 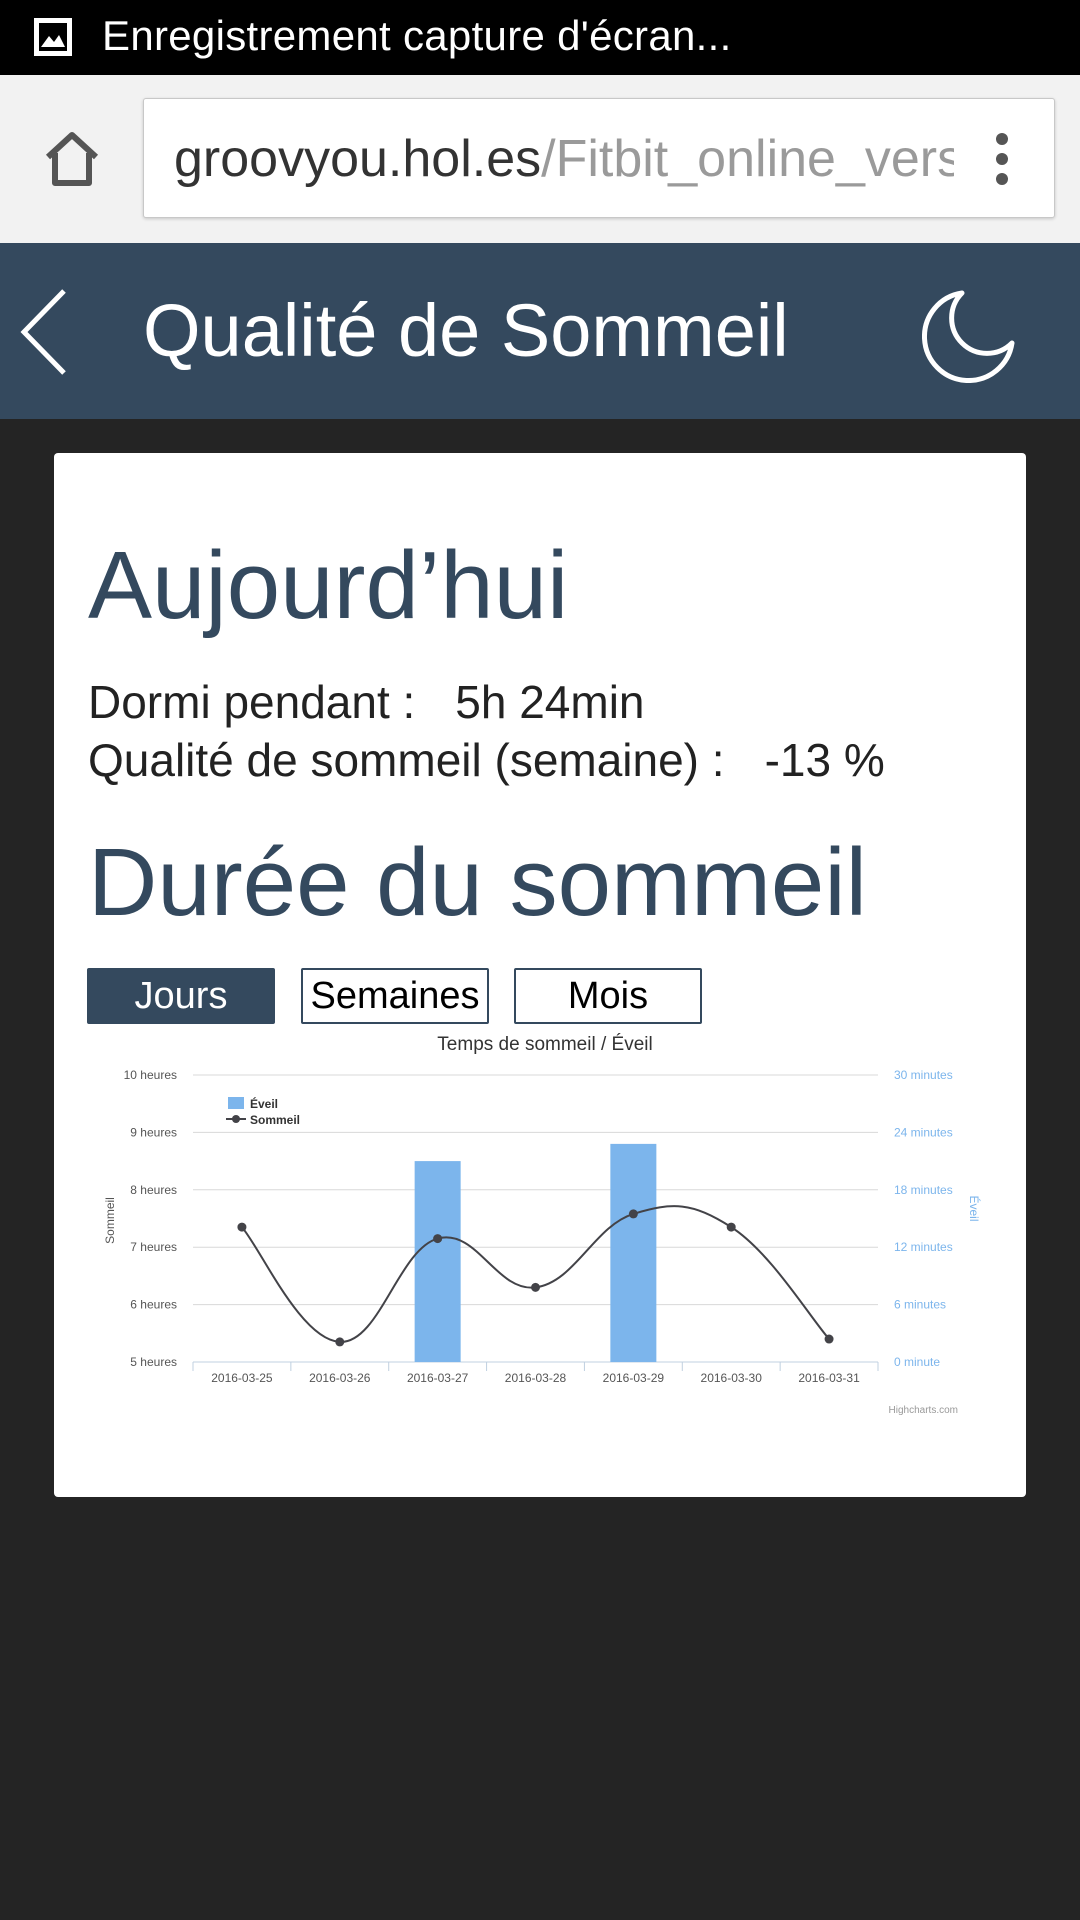 I want to click on months-button: Mois, so click(x=608, y=996).